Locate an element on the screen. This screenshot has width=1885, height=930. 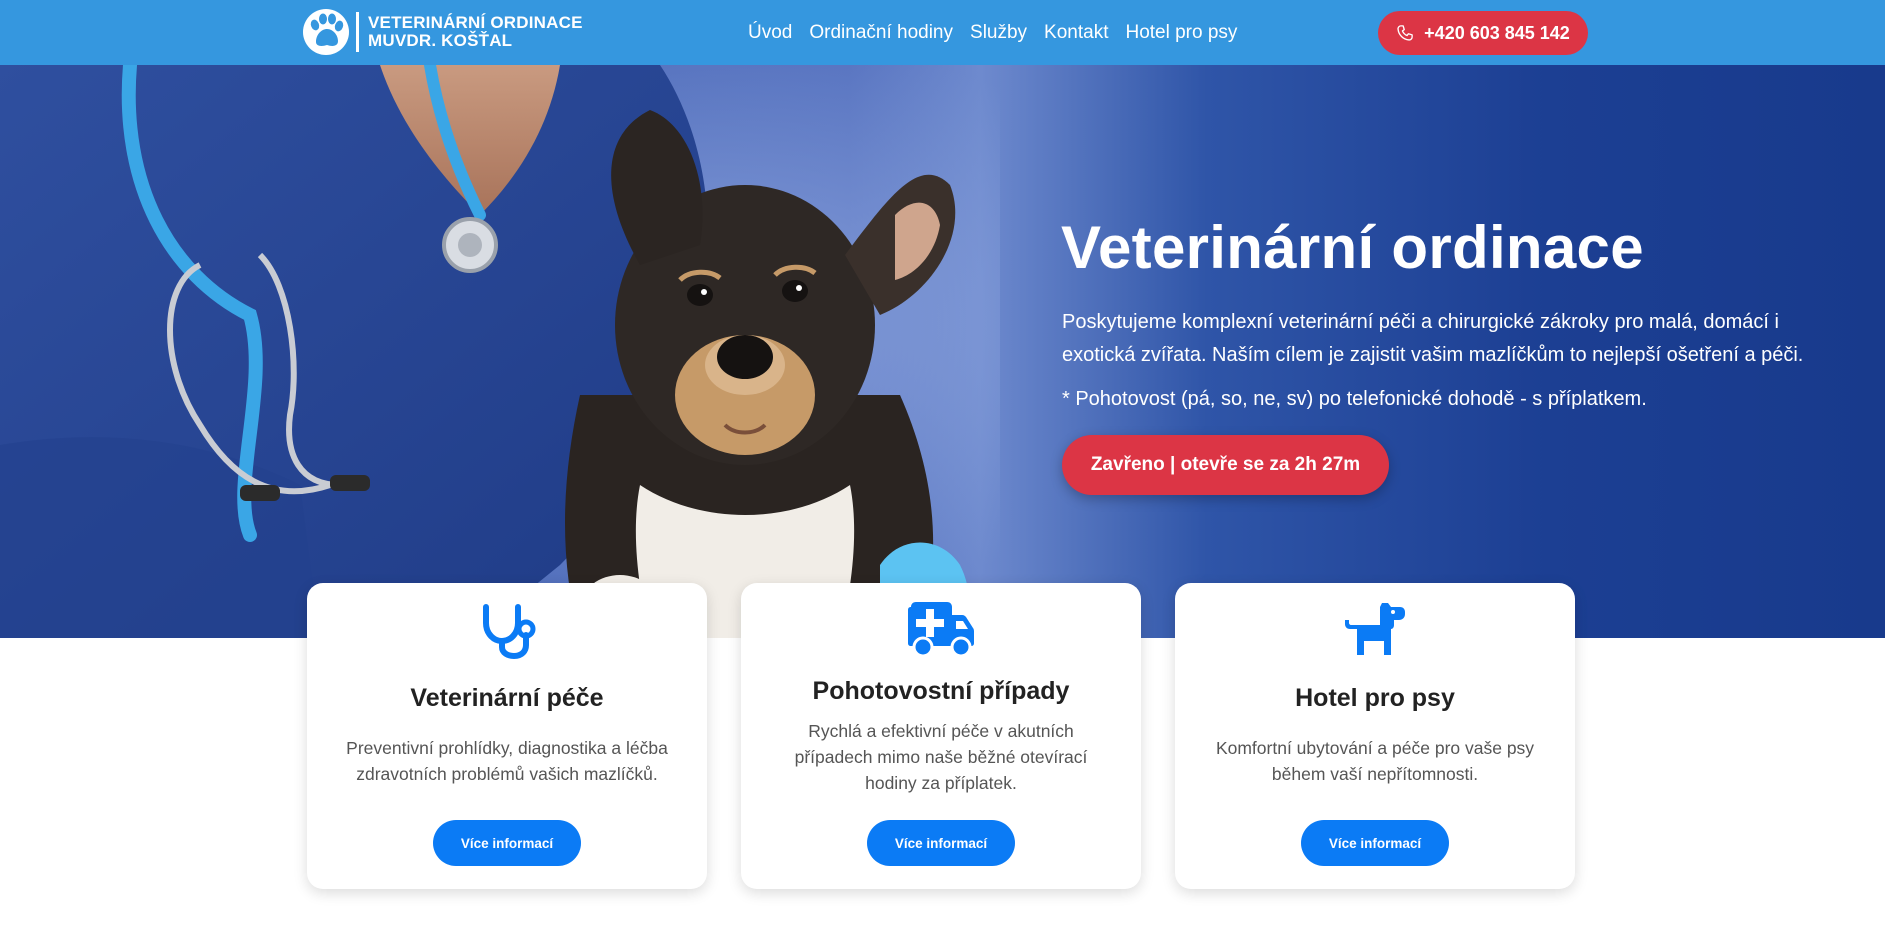
brand-divider is located at coordinates (357, 32).